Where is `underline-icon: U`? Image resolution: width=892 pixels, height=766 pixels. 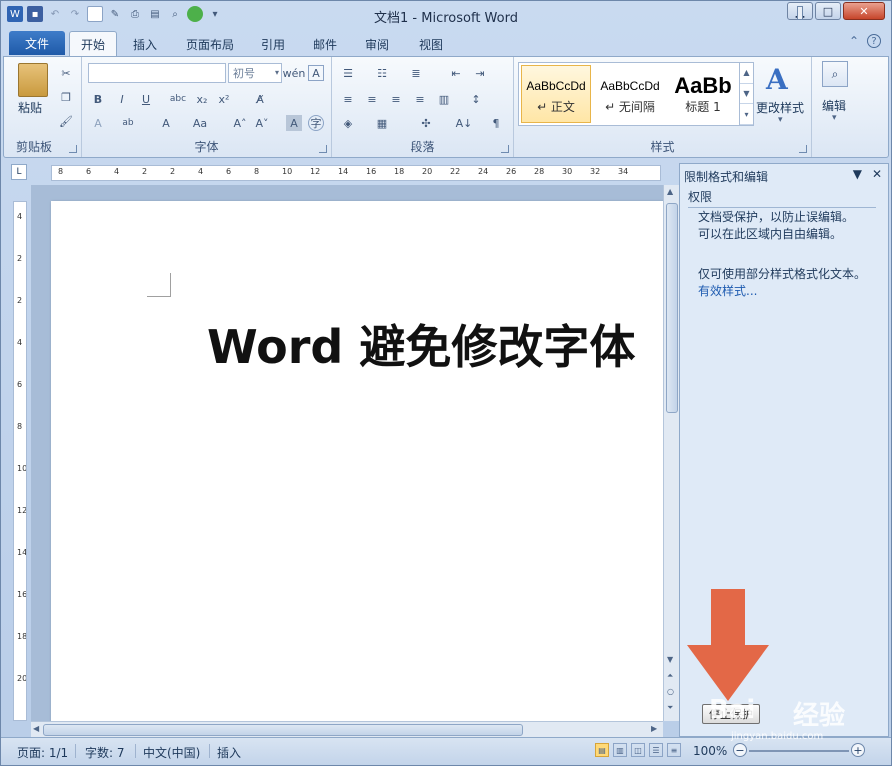 underline-icon: U is located at coordinates (146, 99).